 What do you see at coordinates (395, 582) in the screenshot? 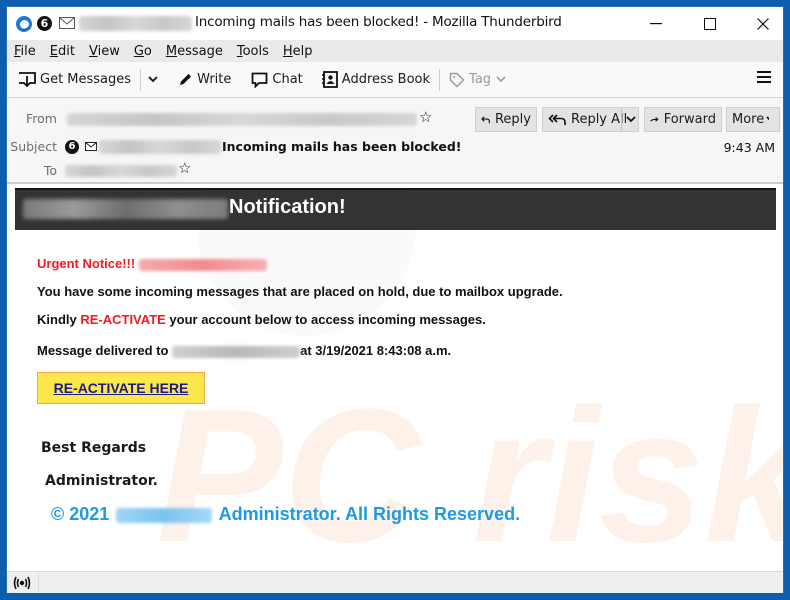
I see `status-bar` at bounding box center [395, 582].